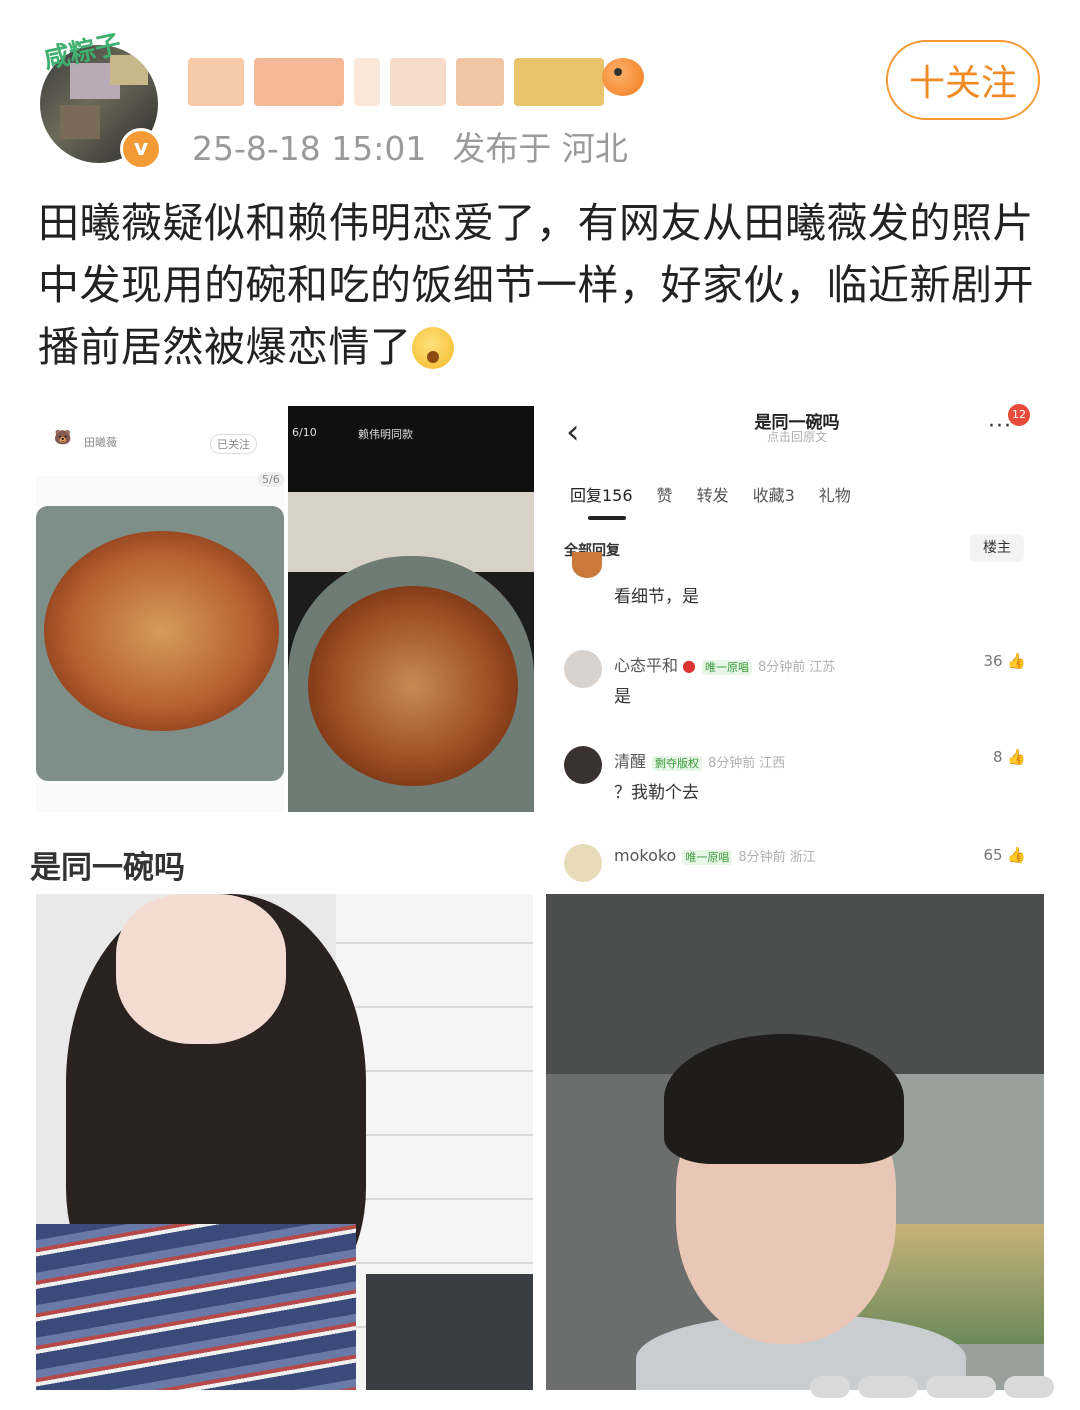 The height and width of the screenshot is (1410, 1080). I want to click on reply-tabs: 回复156 赞 转发 收藏3 礼物, so click(710, 494).